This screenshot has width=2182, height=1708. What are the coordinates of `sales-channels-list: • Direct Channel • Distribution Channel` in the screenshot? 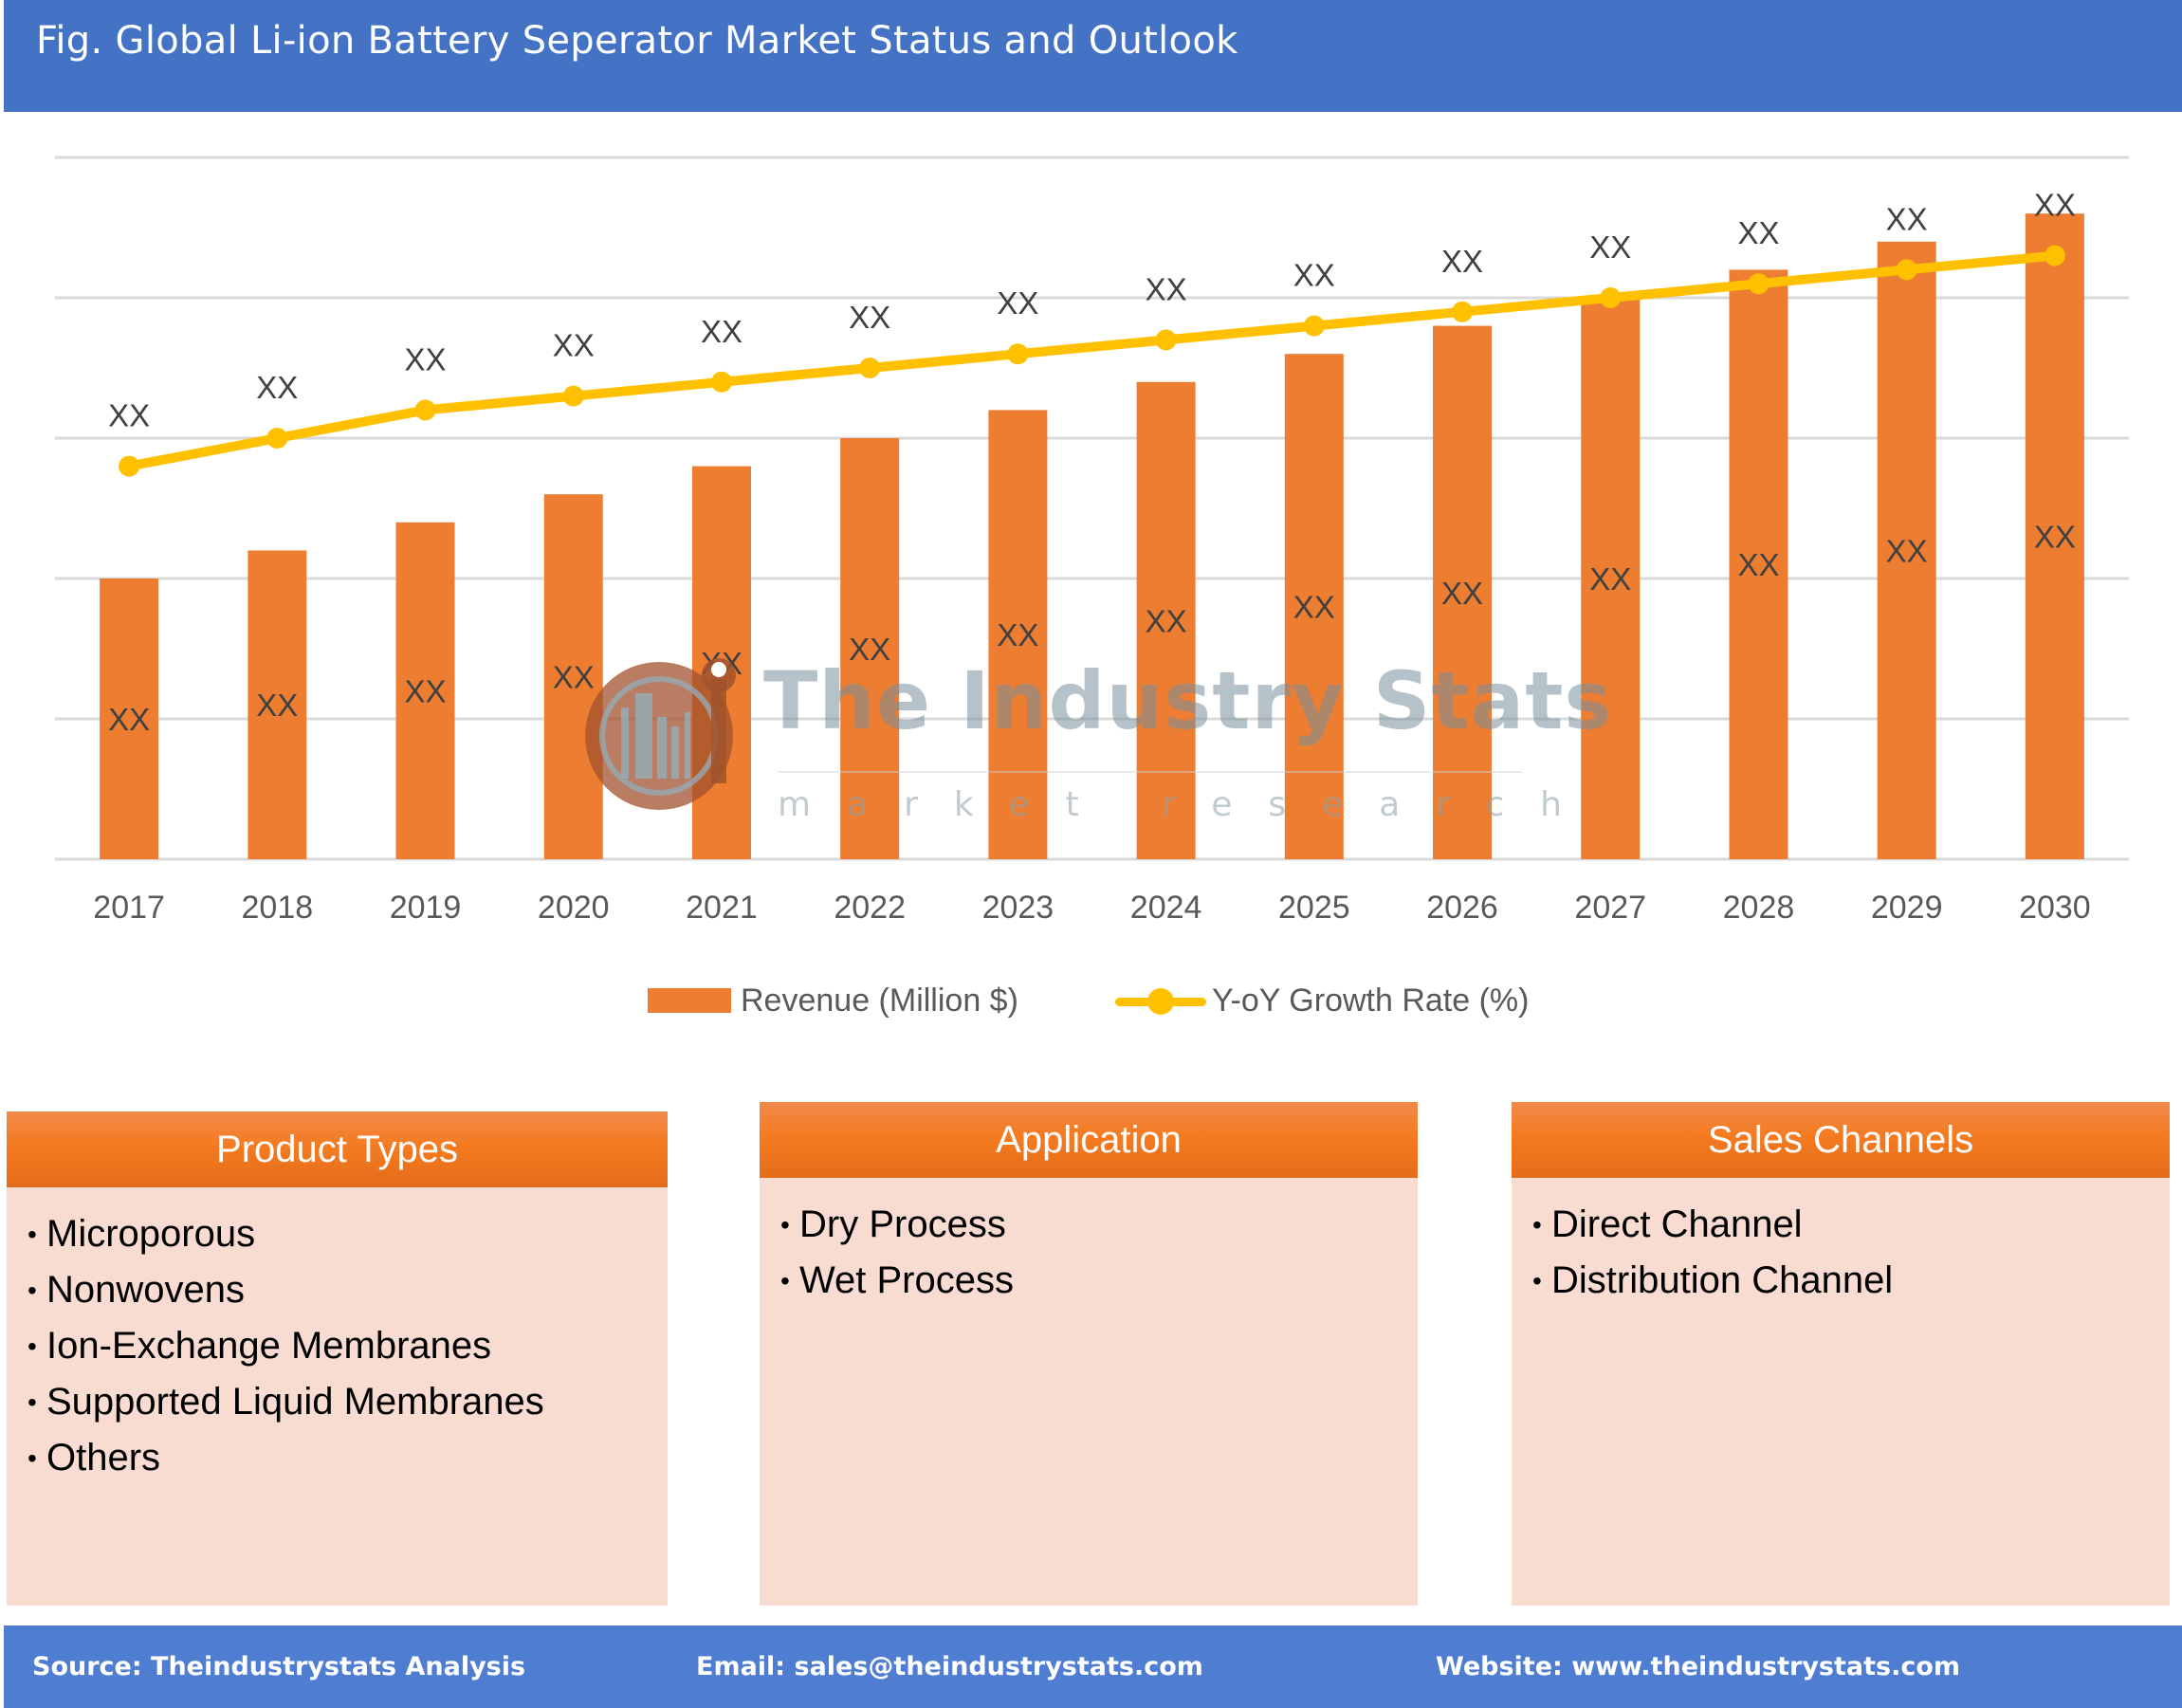 It's located at (1846, 1253).